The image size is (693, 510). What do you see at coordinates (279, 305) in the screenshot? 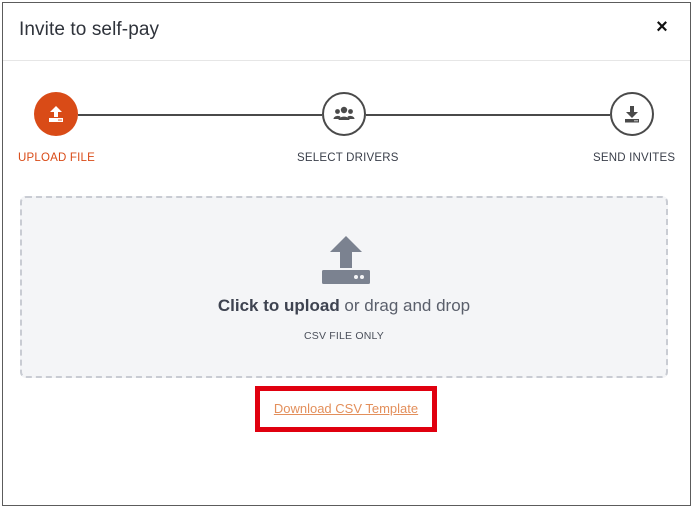
I see `click-to-upload-text: Click to upload` at bounding box center [279, 305].